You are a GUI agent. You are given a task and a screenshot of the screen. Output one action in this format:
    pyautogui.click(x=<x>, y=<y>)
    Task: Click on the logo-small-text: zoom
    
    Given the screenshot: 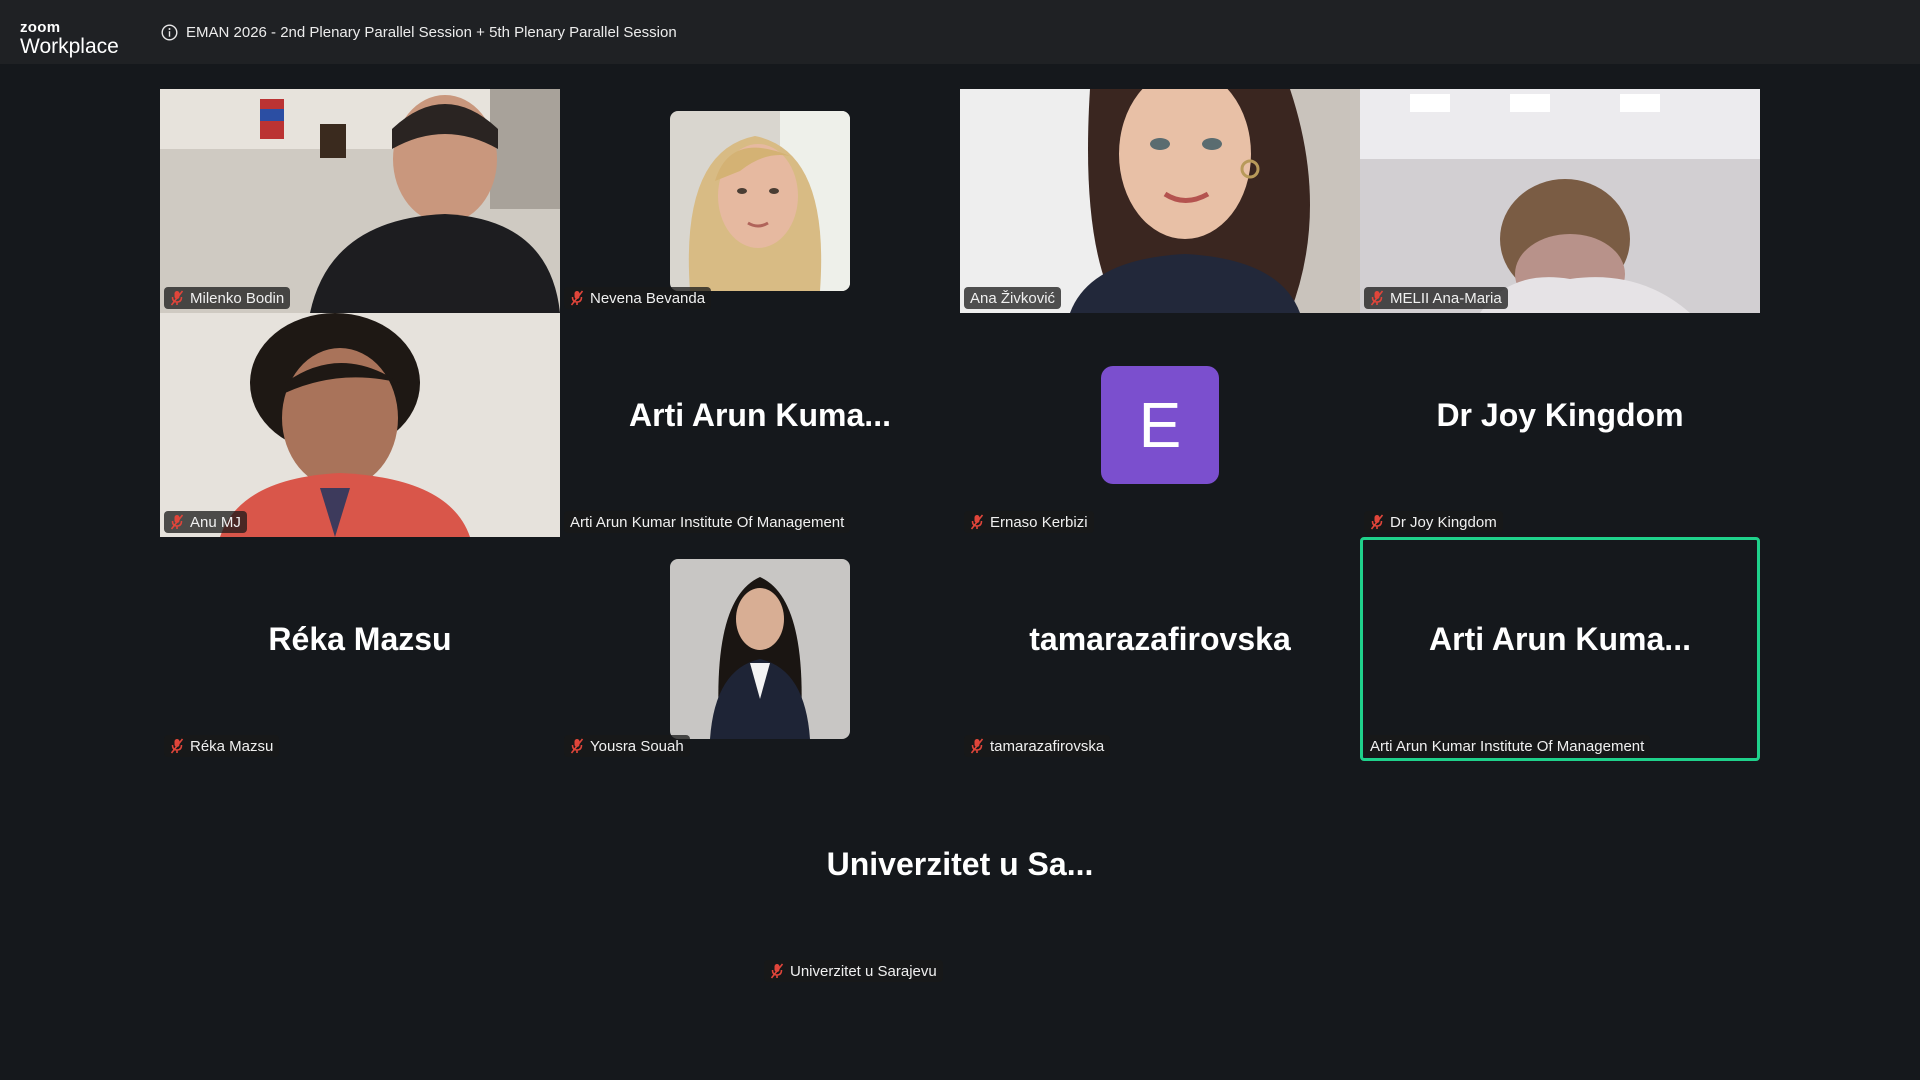 What is the action you would take?
    pyautogui.click(x=40, y=27)
    